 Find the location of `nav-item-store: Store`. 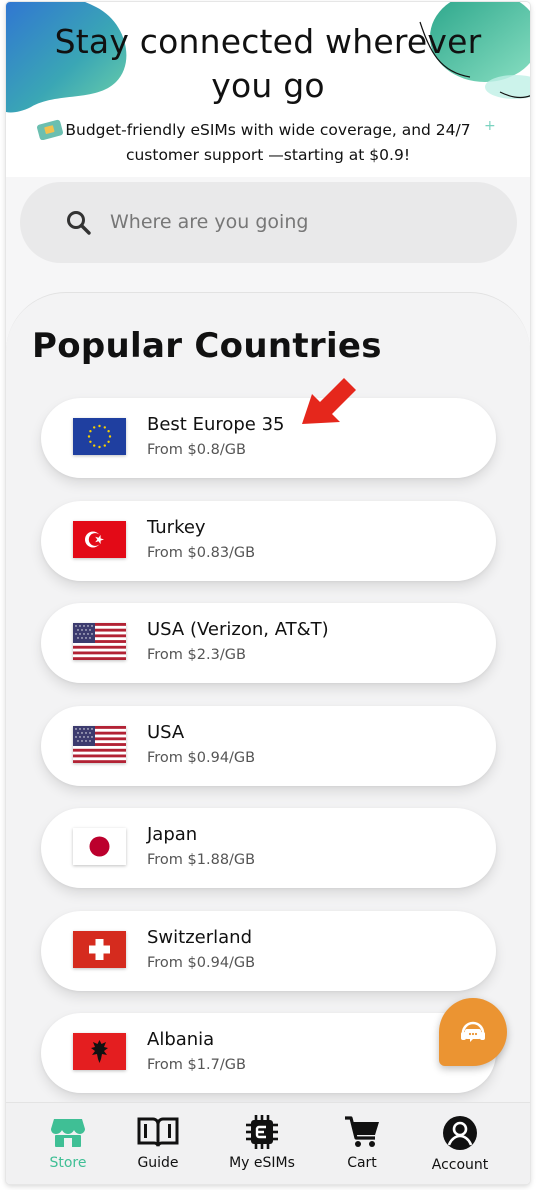

nav-item-store: Store is located at coordinates (68, 1143).